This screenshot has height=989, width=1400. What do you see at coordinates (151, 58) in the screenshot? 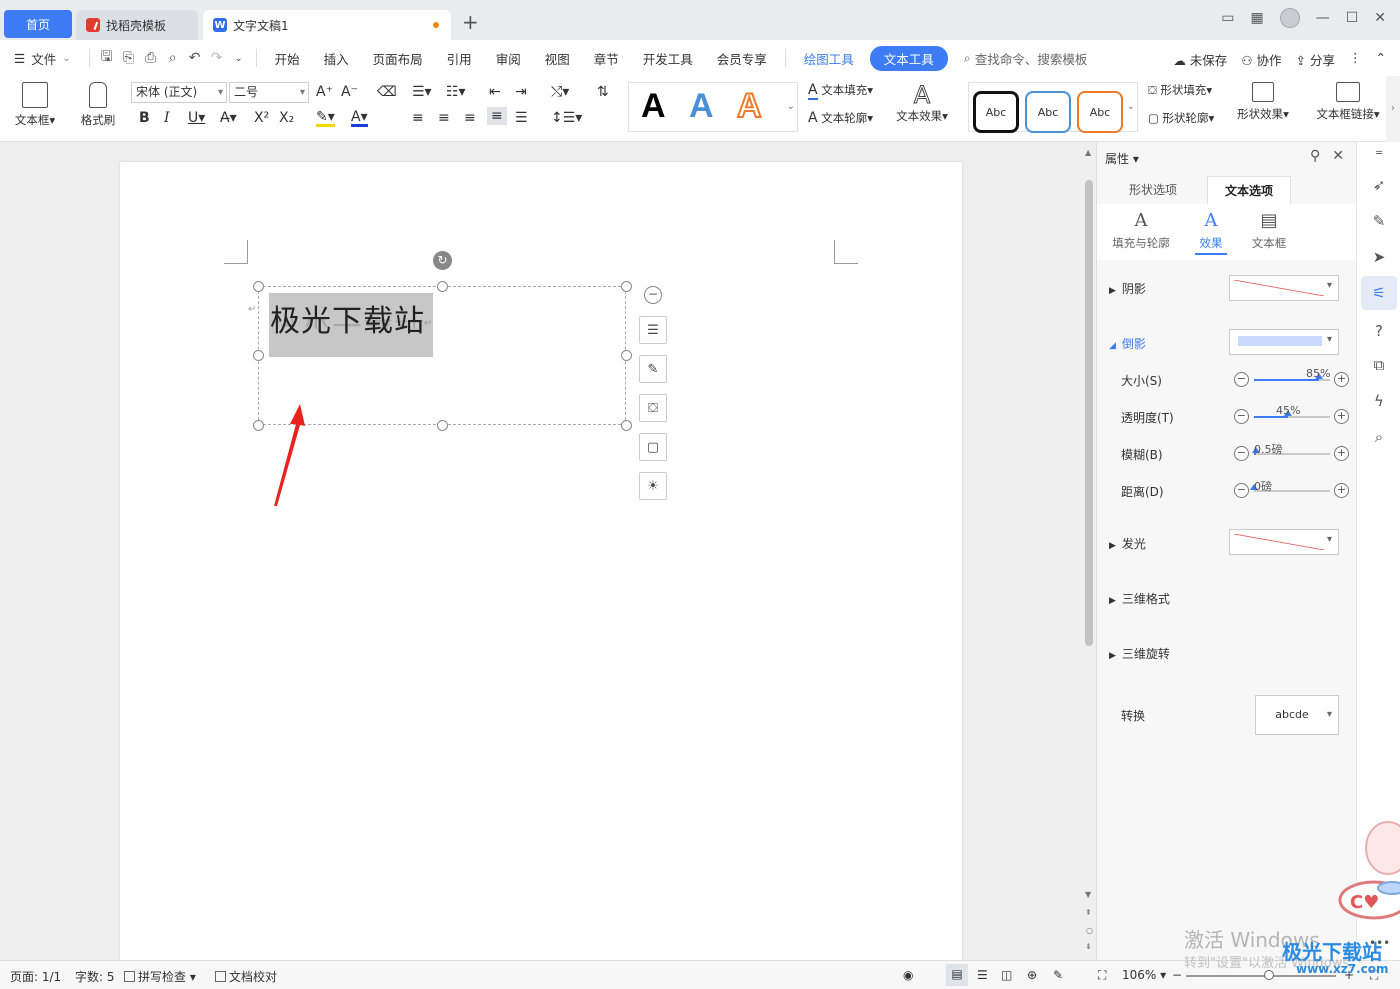
I see `print-icon: ⎙` at bounding box center [151, 58].